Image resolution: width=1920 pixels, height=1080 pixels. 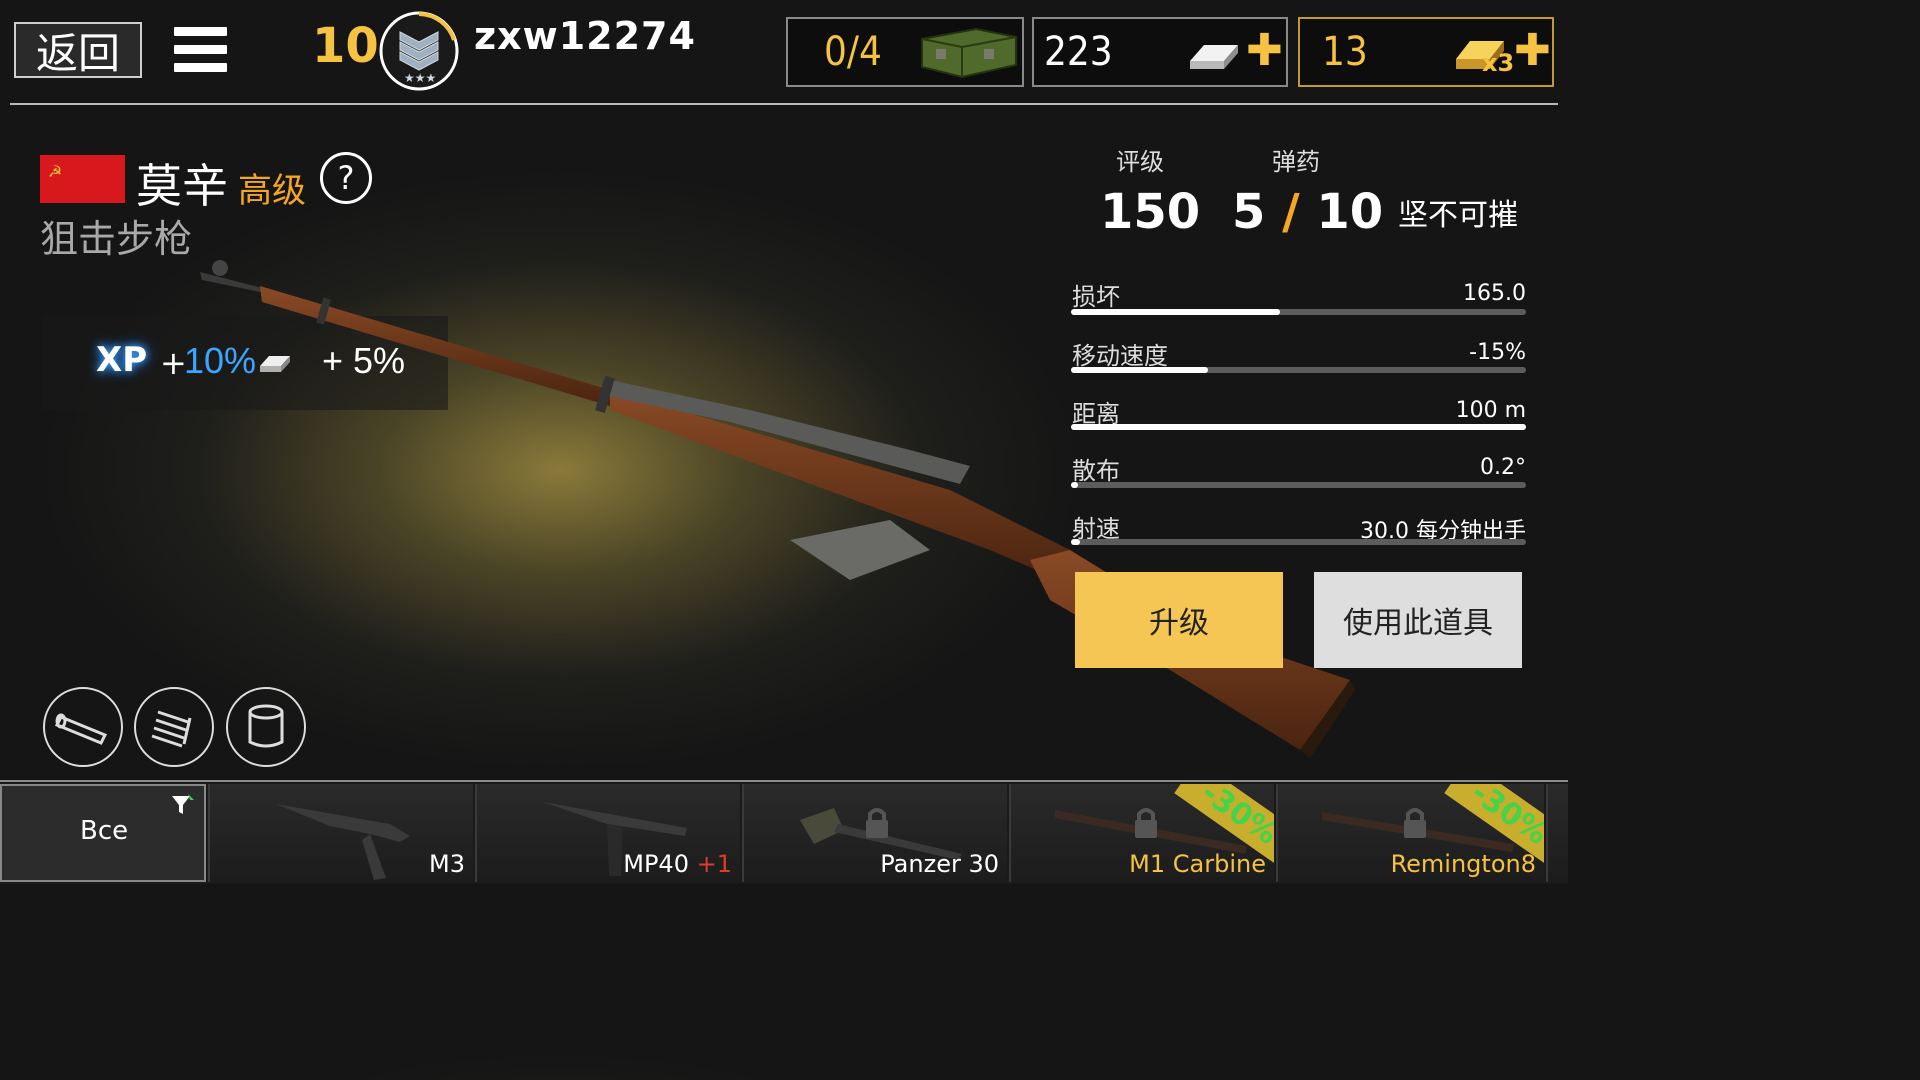 What do you see at coordinates (1557, 833) in the screenshot?
I see `tray-item-partial` at bounding box center [1557, 833].